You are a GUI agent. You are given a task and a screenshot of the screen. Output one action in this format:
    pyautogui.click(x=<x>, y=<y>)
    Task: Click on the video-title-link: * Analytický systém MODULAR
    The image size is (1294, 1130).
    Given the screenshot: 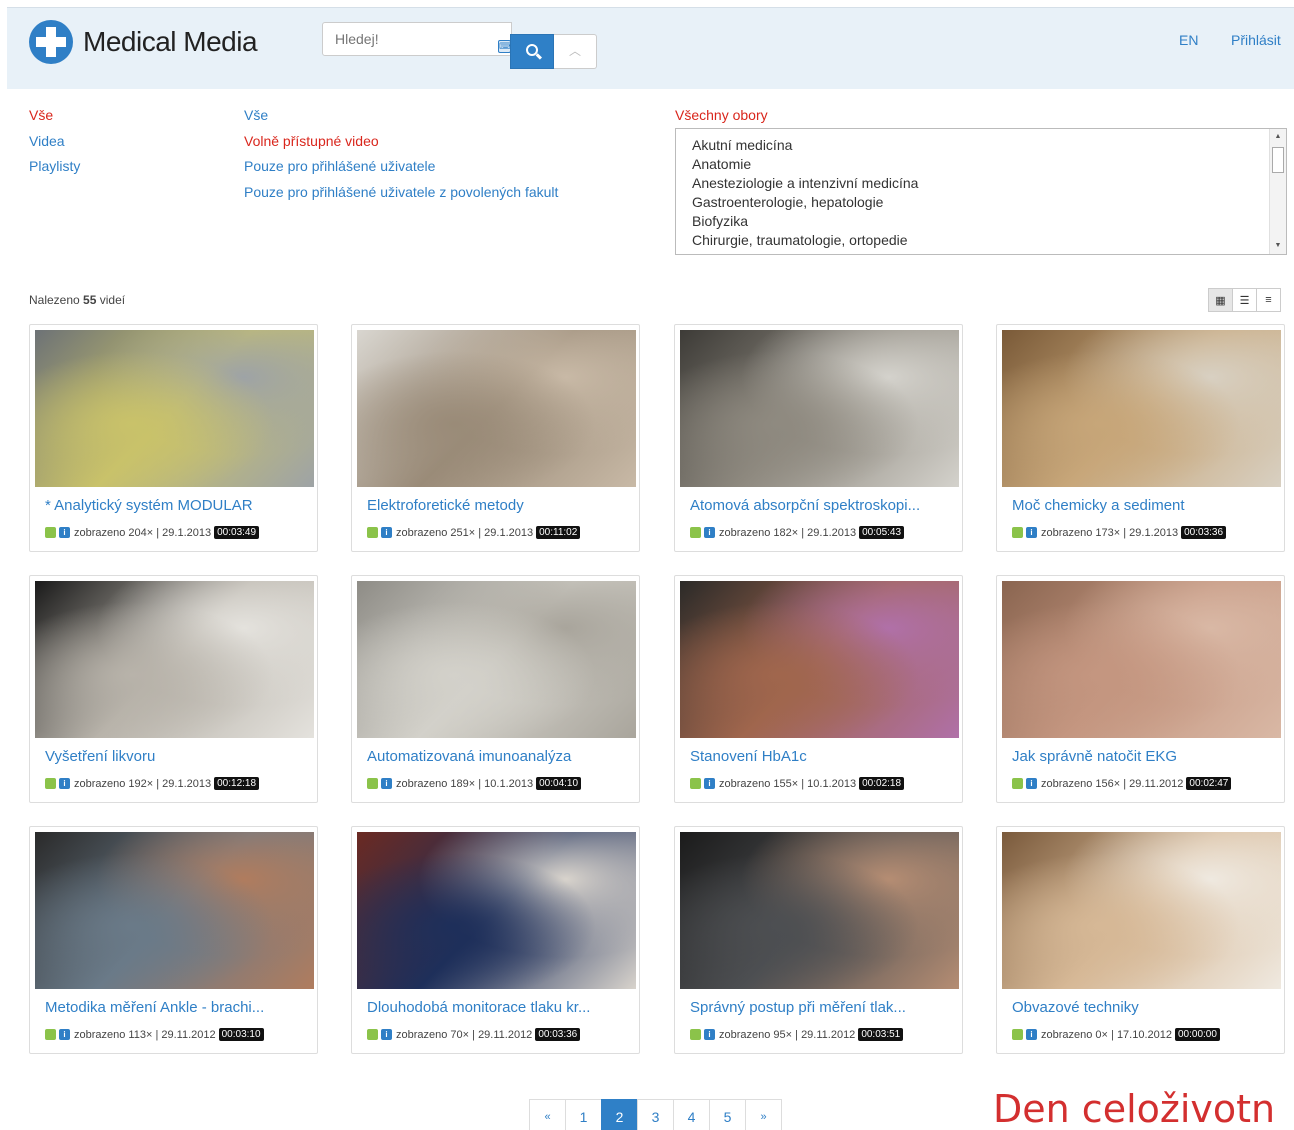 What is the action you would take?
    pyautogui.click(x=149, y=505)
    